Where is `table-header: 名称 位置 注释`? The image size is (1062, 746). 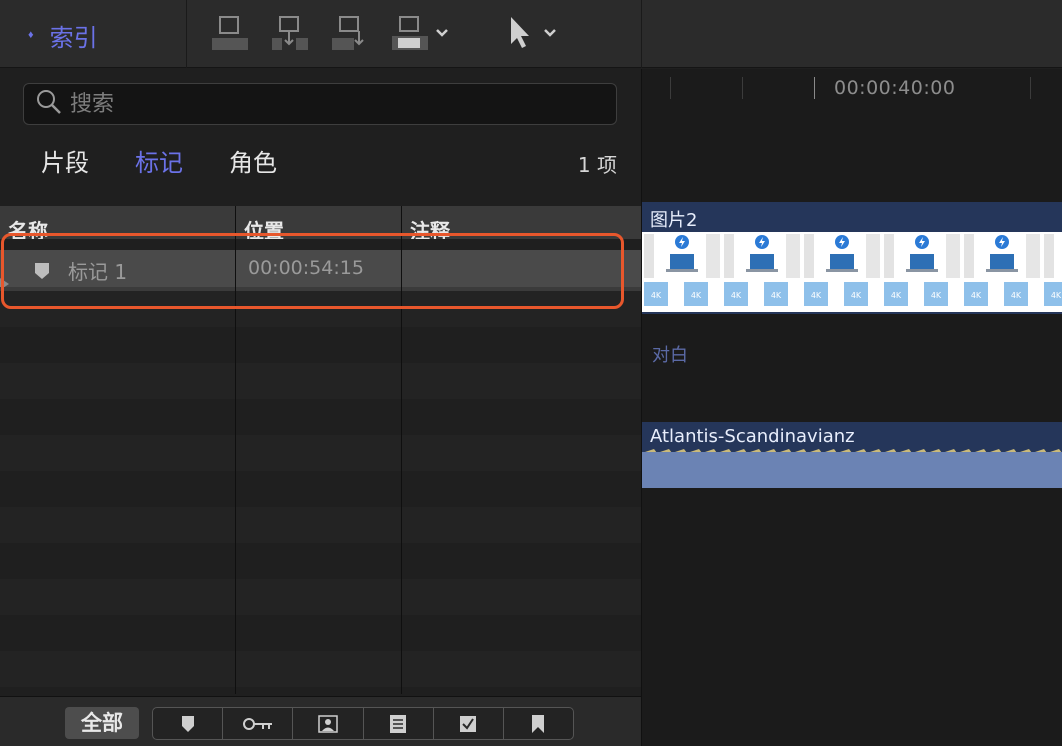
table-header: 名称 位置 注释 is located at coordinates (320, 222).